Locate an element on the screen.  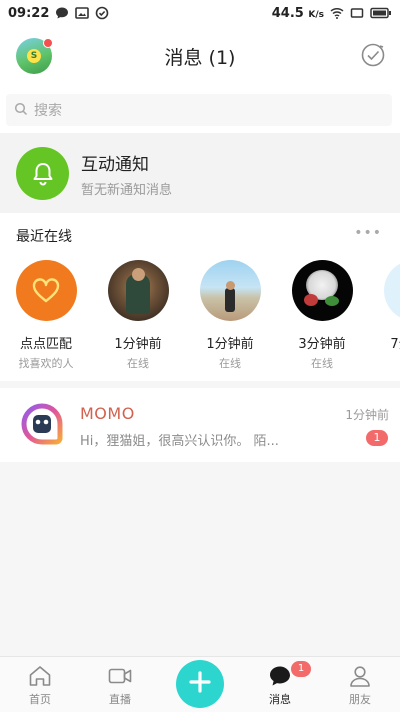
message-icon is located at coordinates (280, 676).